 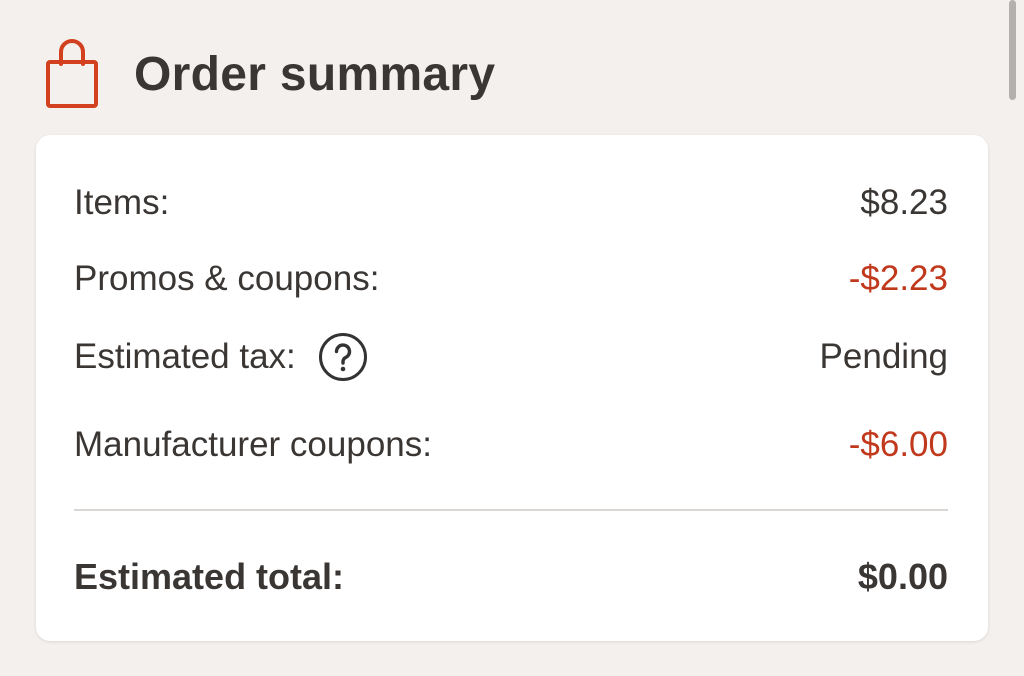 I want to click on promos-label: Promos & coupons:, so click(x=227, y=278).